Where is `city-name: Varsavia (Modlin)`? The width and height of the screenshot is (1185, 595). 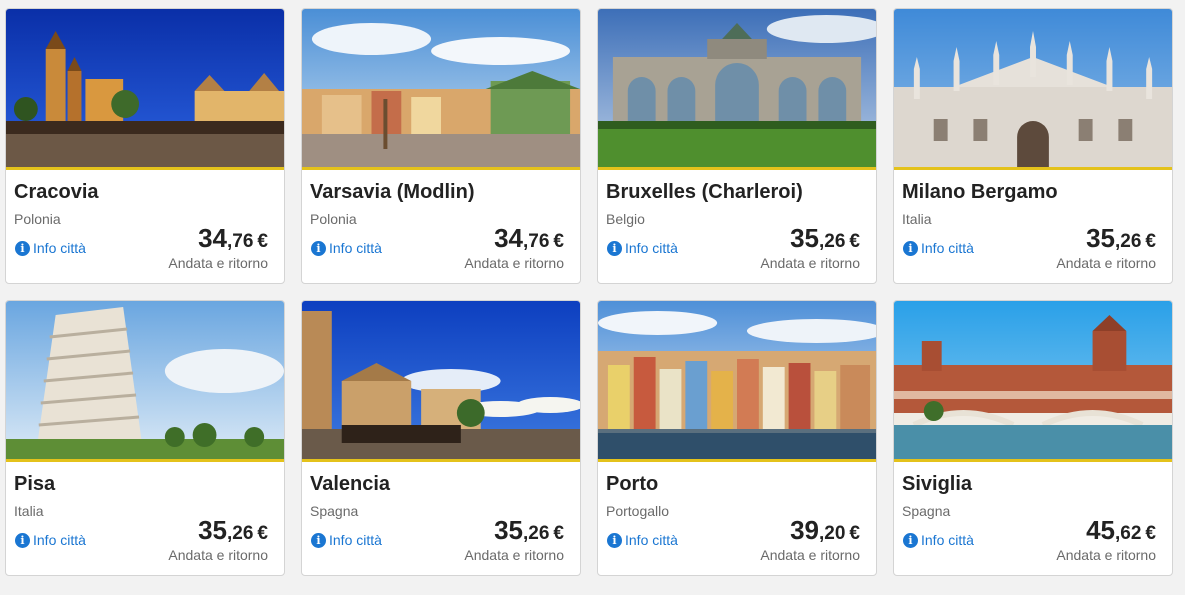
city-name: Varsavia (Modlin) is located at coordinates (392, 192).